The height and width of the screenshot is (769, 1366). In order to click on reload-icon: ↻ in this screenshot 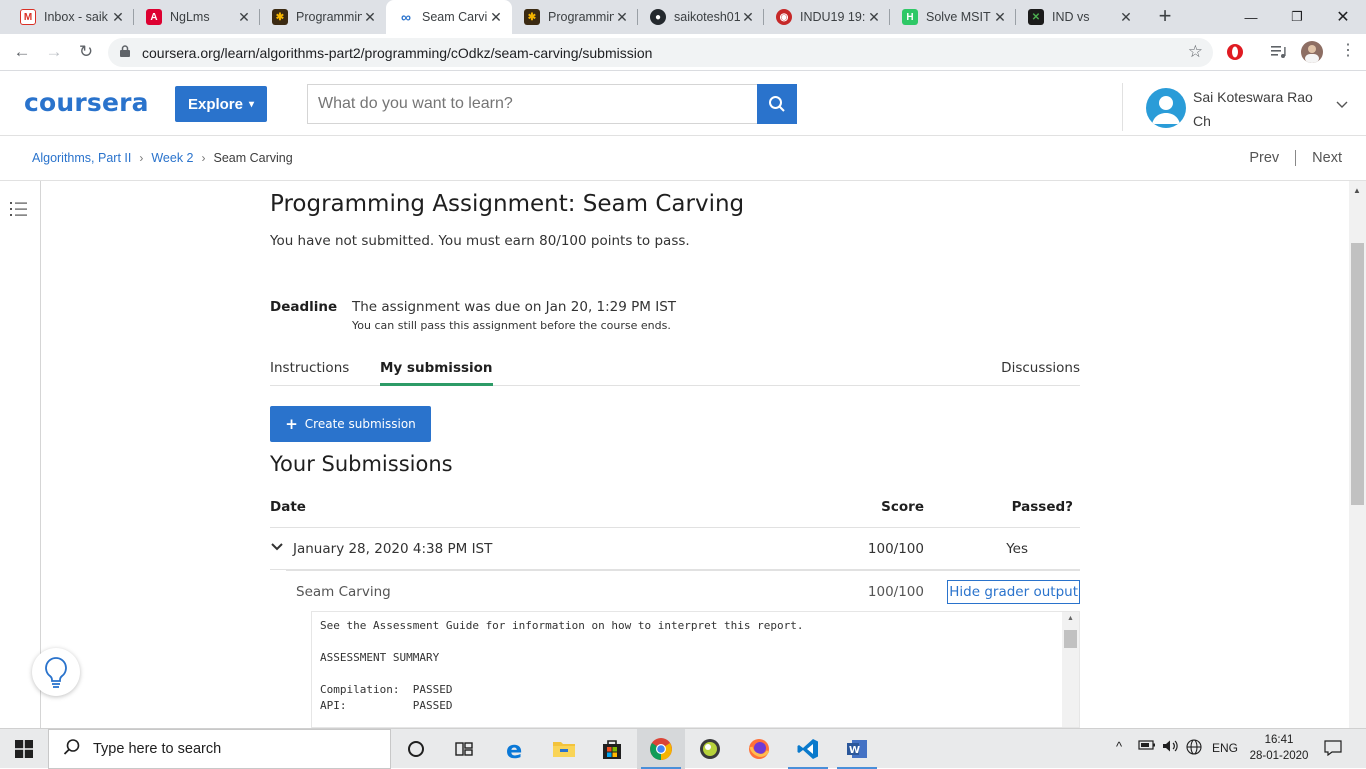, I will do `click(86, 52)`.